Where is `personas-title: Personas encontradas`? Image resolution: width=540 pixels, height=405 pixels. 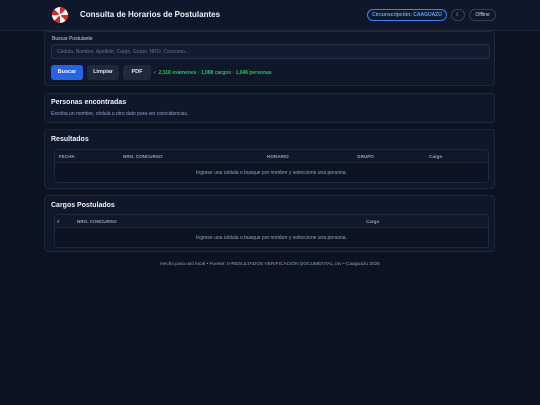
personas-title: Personas encontradas is located at coordinates (89, 102).